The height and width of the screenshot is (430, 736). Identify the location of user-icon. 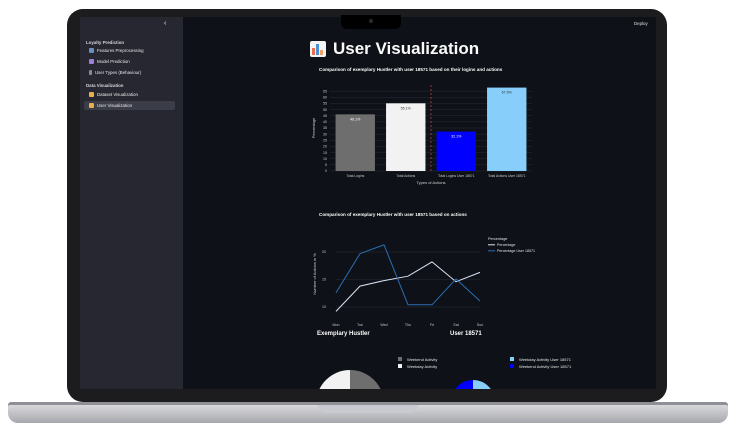
(90, 72).